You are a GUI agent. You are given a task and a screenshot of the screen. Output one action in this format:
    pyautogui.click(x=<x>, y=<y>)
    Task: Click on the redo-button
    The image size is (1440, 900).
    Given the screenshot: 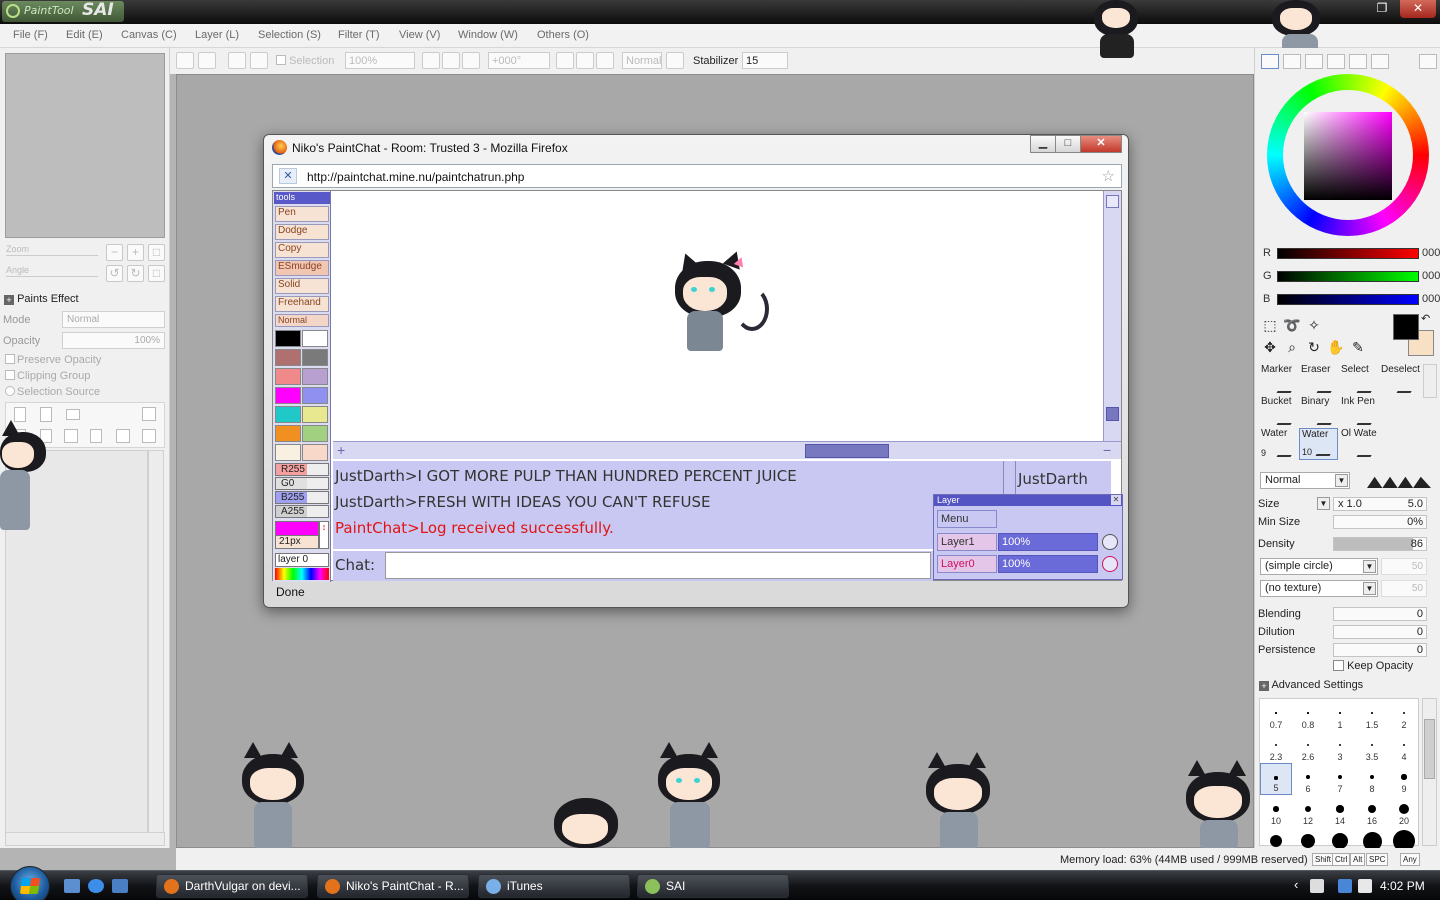 What is the action you would take?
    pyautogui.click(x=207, y=60)
    